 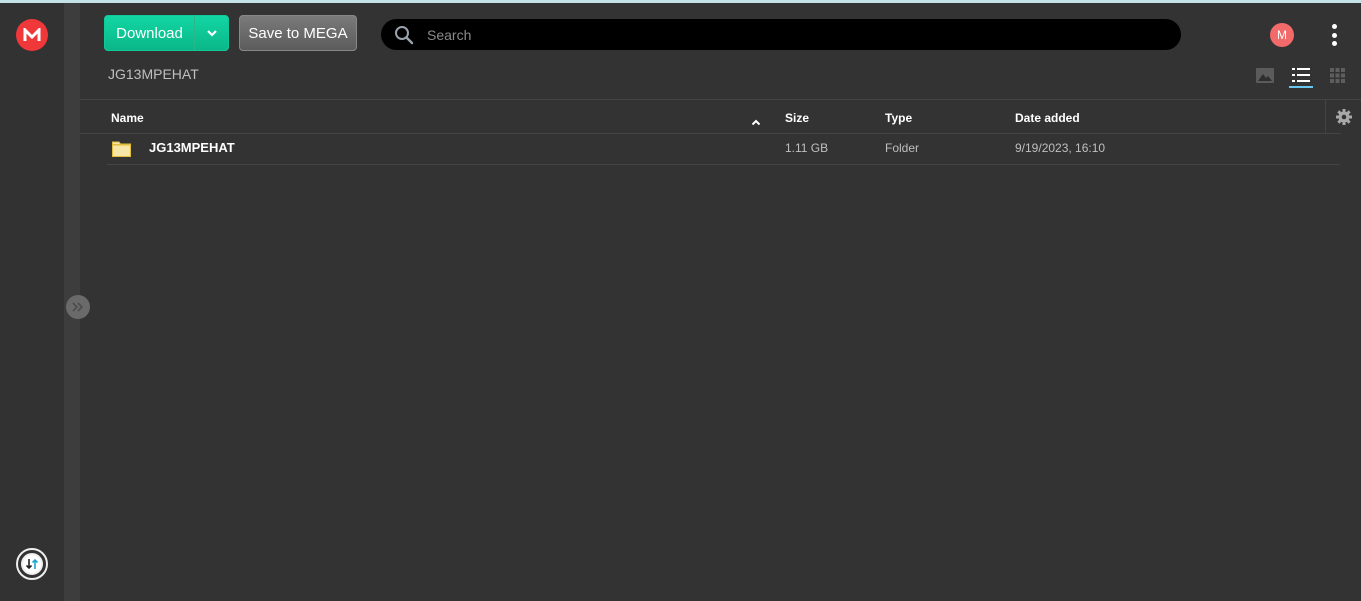 What do you see at coordinates (720, 99) in the screenshot?
I see `divider` at bounding box center [720, 99].